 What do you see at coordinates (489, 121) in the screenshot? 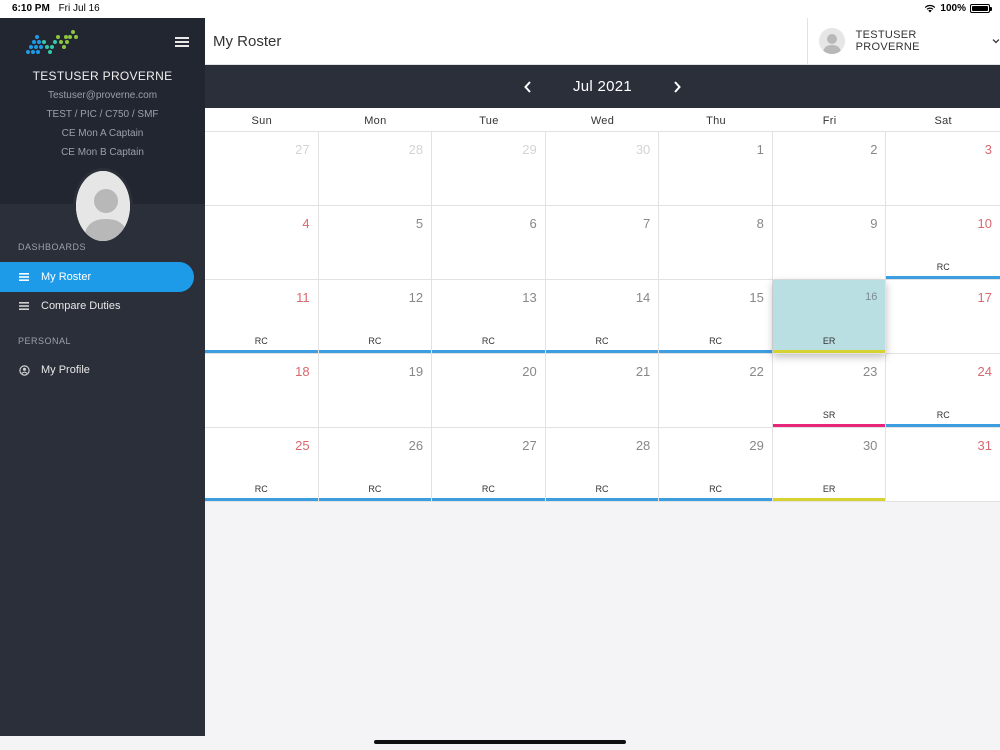
I see `weekday-label: Tue` at bounding box center [489, 121].